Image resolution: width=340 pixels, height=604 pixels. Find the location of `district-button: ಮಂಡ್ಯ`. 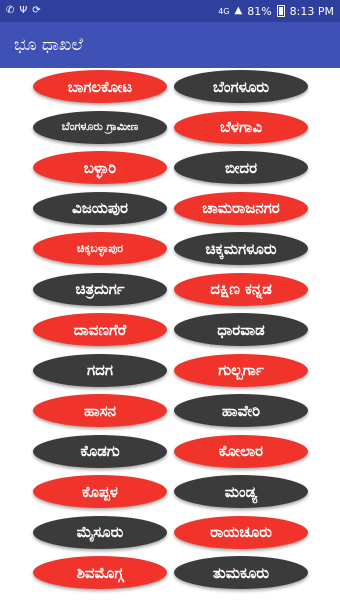

district-button: ಮಂಡ್ಯ is located at coordinates (241, 491).